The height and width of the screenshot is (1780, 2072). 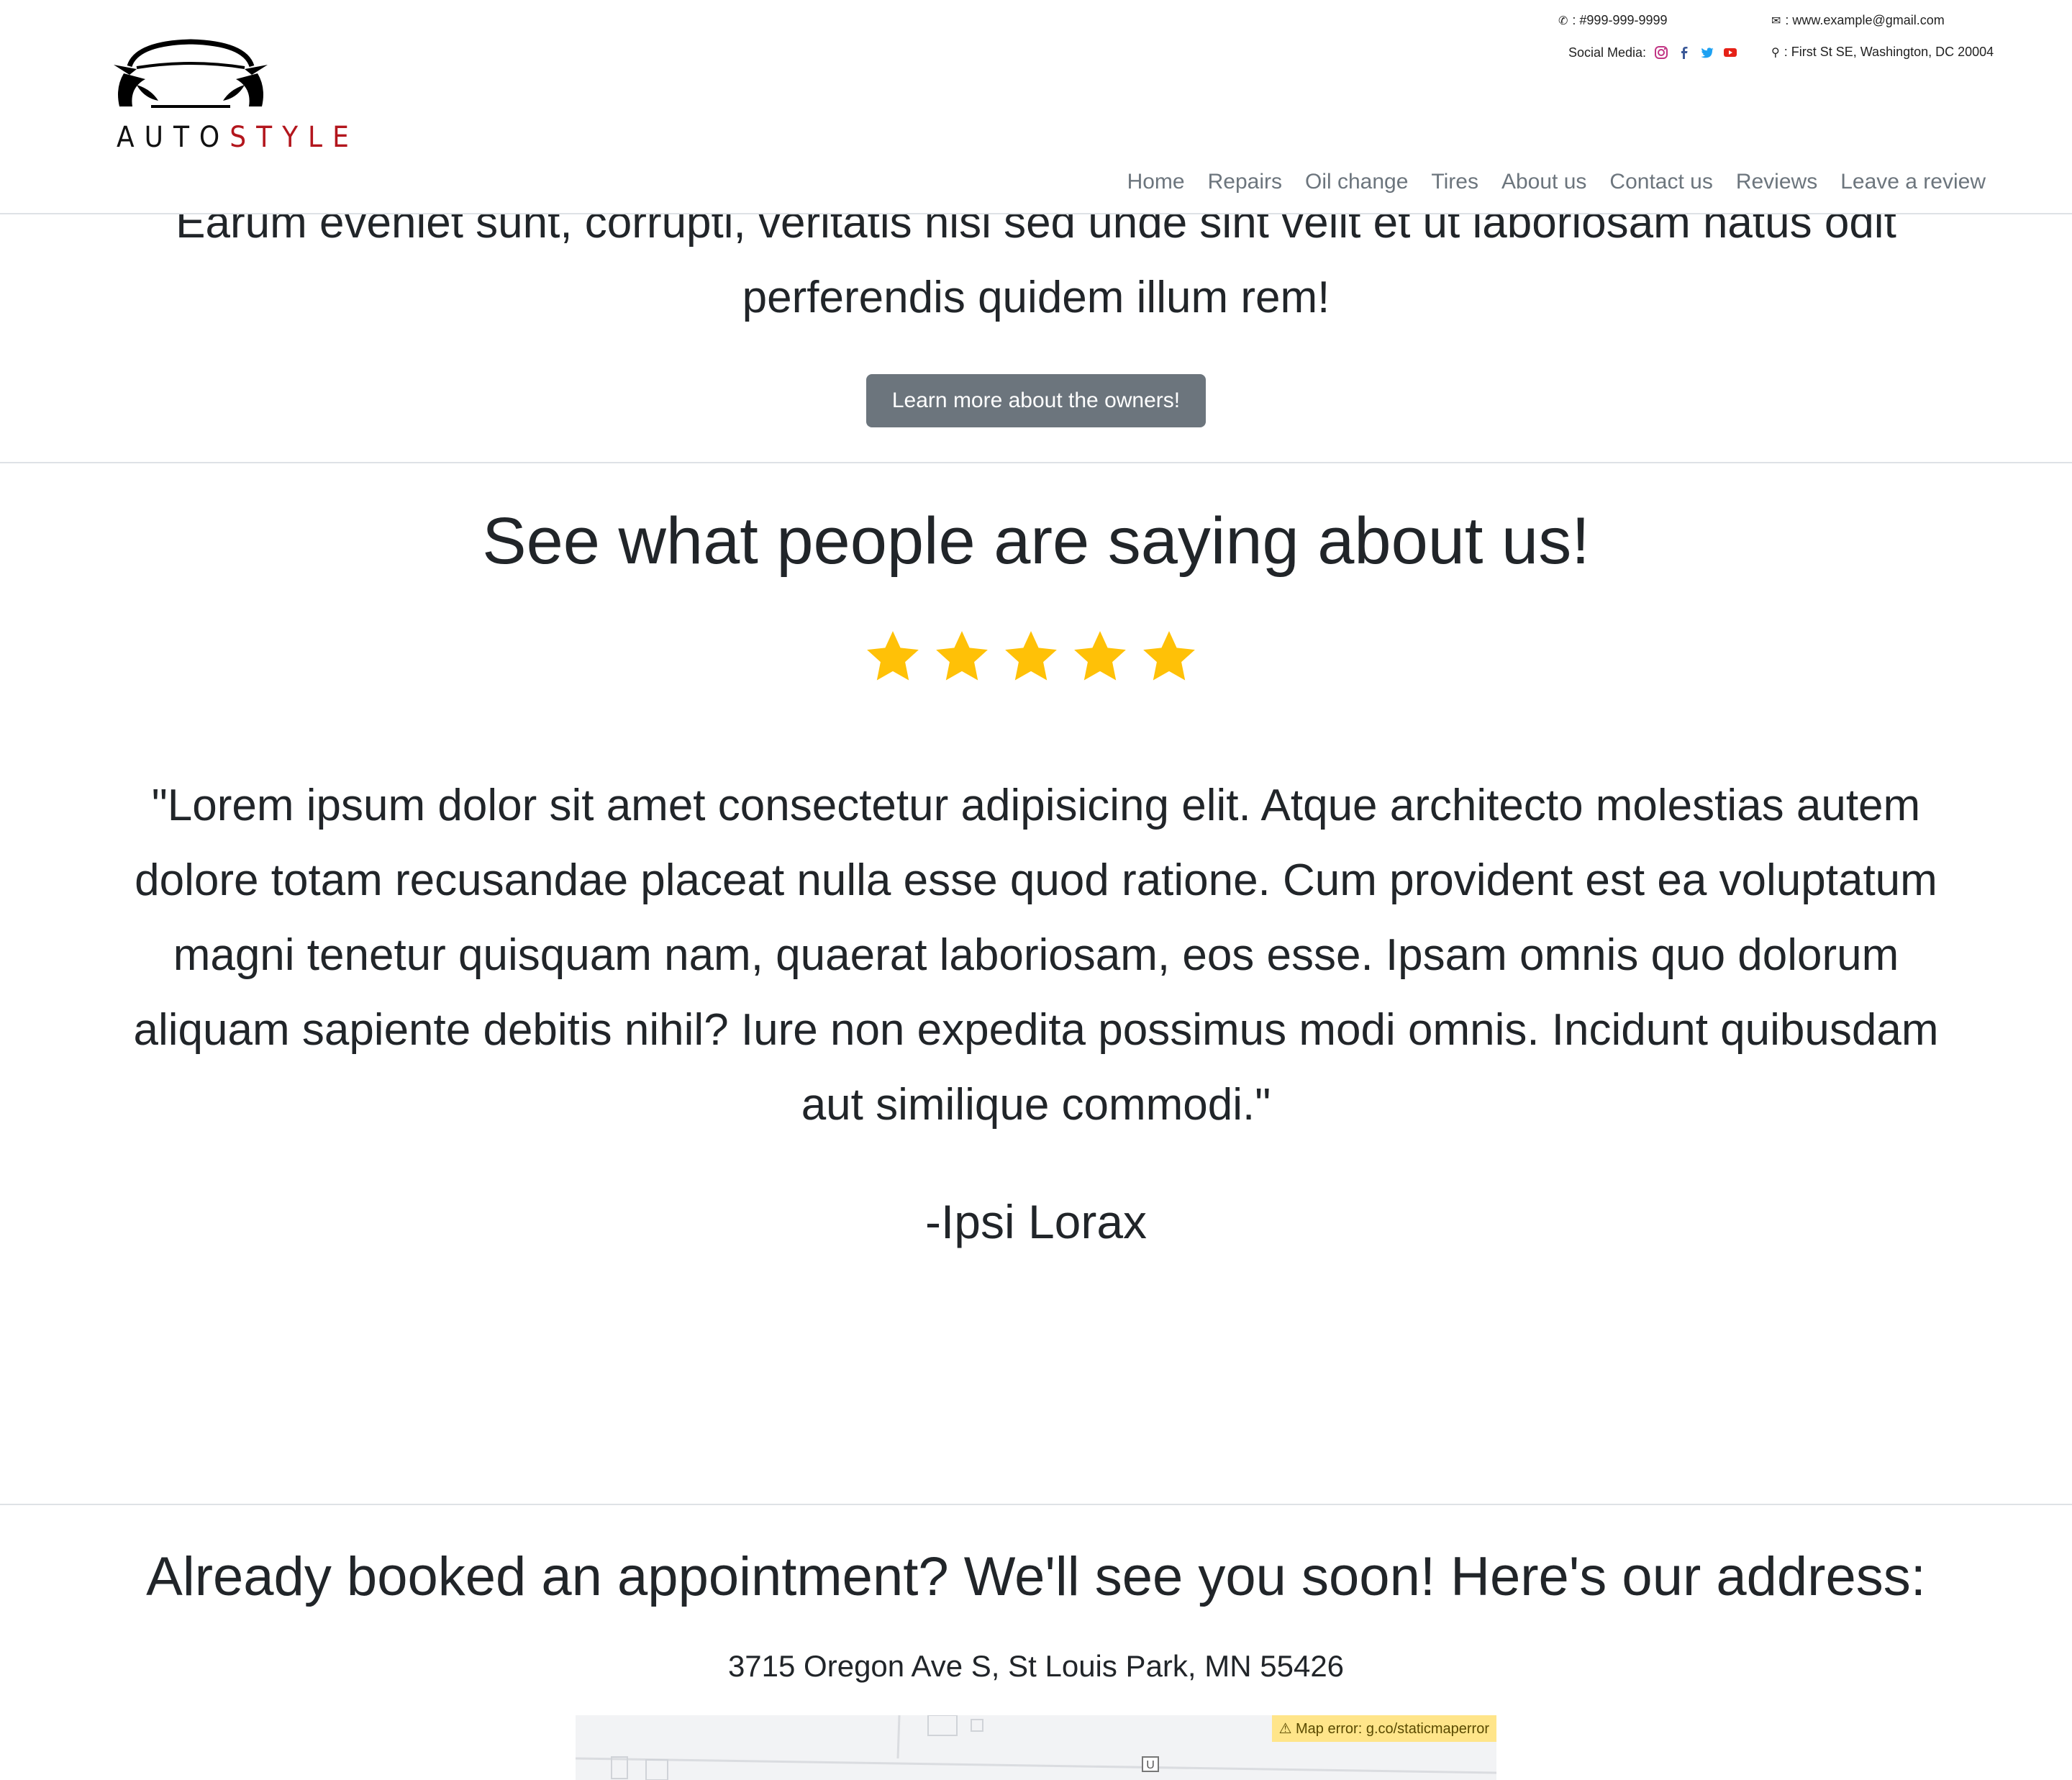 What do you see at coordinates (295, 137) in the screenshot?
I see `logo-text-style: STYLE` at bounding box center [295, 137].